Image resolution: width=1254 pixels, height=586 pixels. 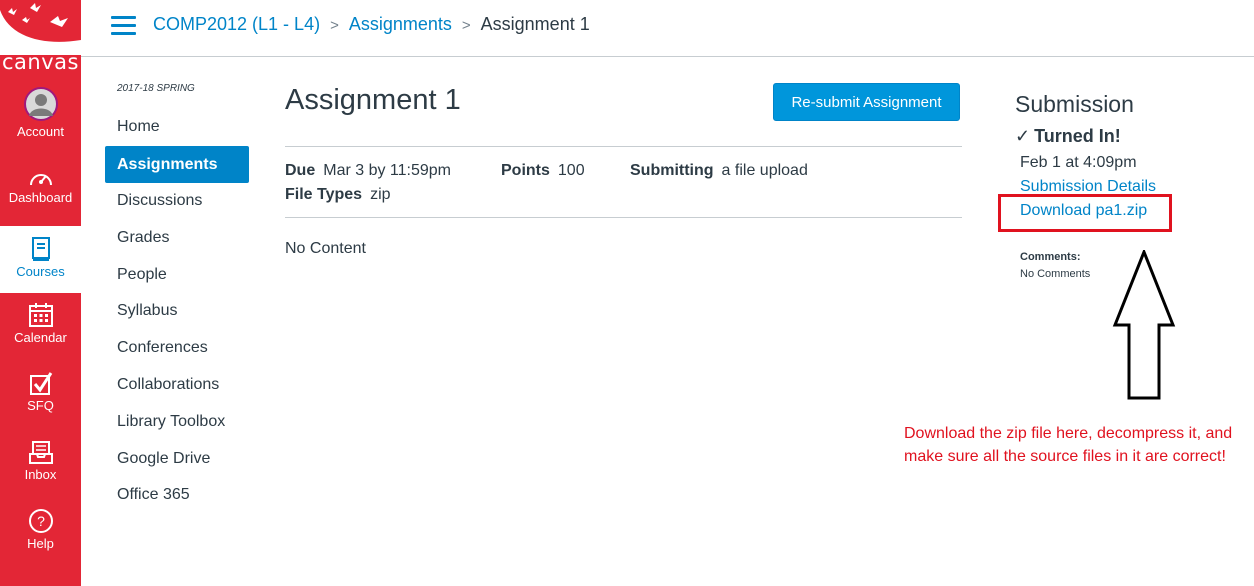 What do you see at coordinates (380, 194) in the screenshot?
I see `file-types-value: zip` at bounding box center [380, 194].